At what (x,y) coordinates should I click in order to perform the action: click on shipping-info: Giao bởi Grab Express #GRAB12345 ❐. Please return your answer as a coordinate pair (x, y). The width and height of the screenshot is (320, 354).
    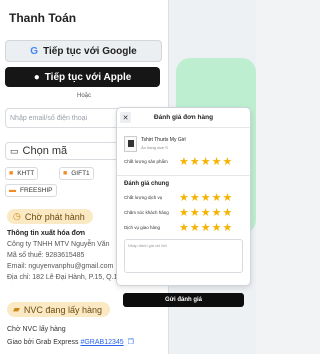
    Looking at the image, I should click on (70, 342).